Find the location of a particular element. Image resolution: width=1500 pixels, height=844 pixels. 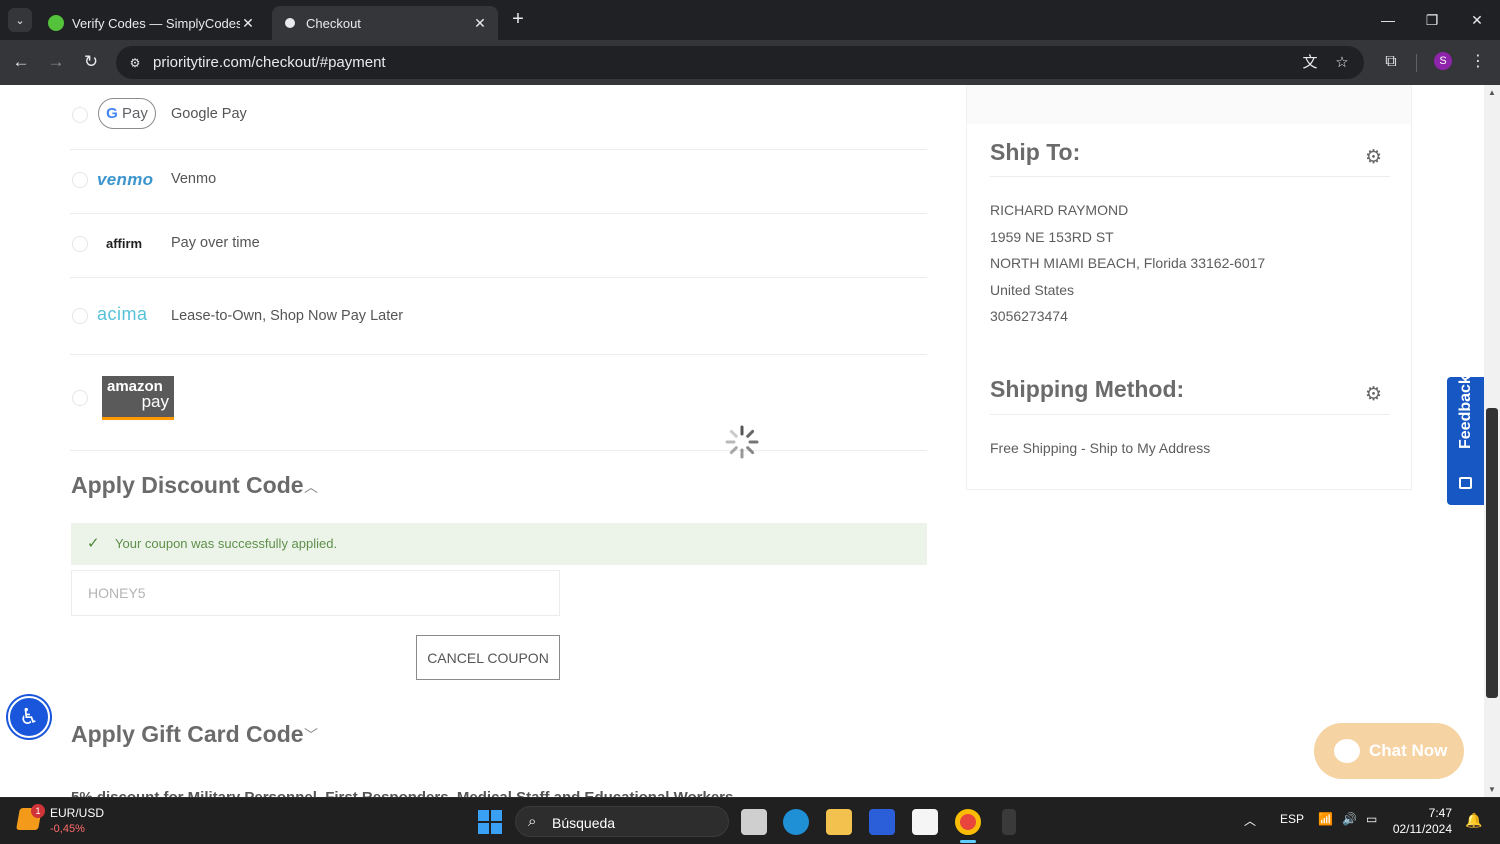

discount-section-title: Apply Discount Code is located at coordinates (187, 485).